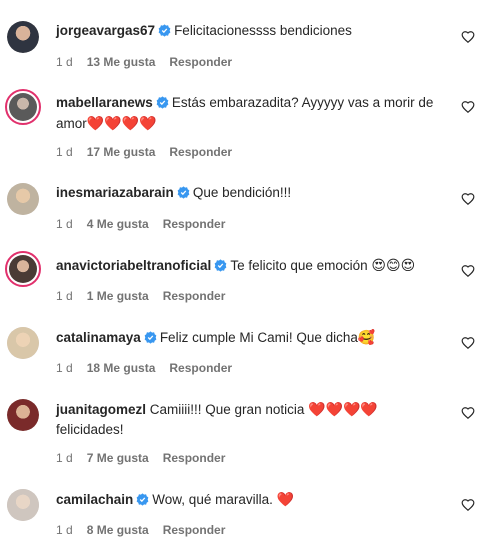 The width and height of the screenshot is (485, 544). I want to click on comment-likes: 7 Me gusta, so click(118, 458).